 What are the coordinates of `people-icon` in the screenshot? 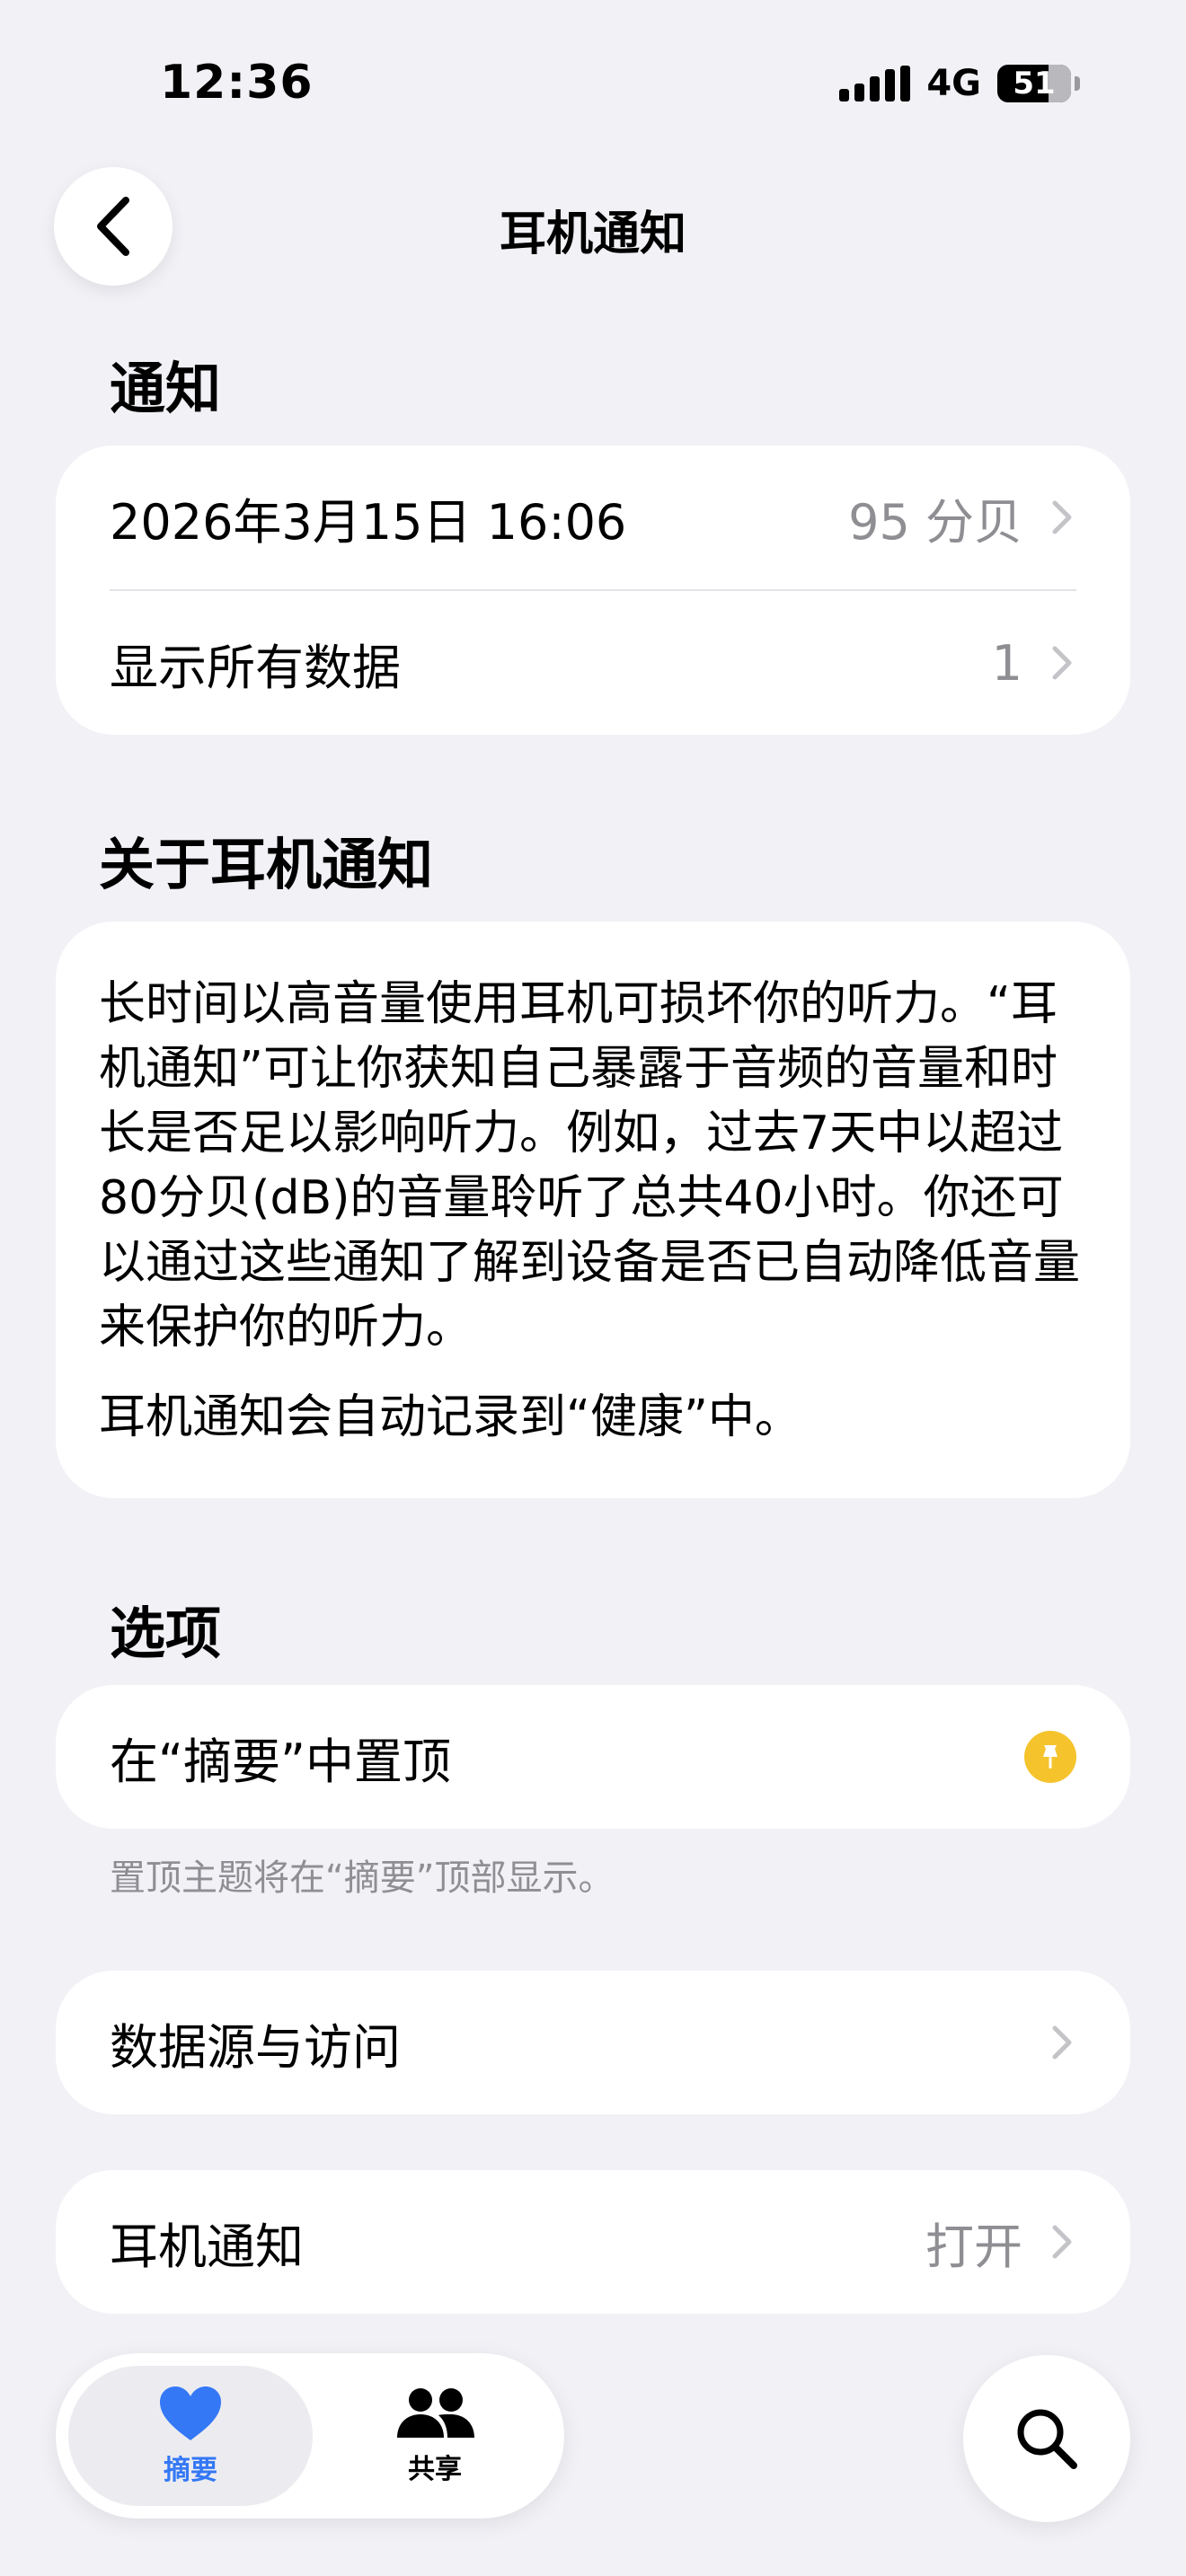 It's located at (435, 2413).